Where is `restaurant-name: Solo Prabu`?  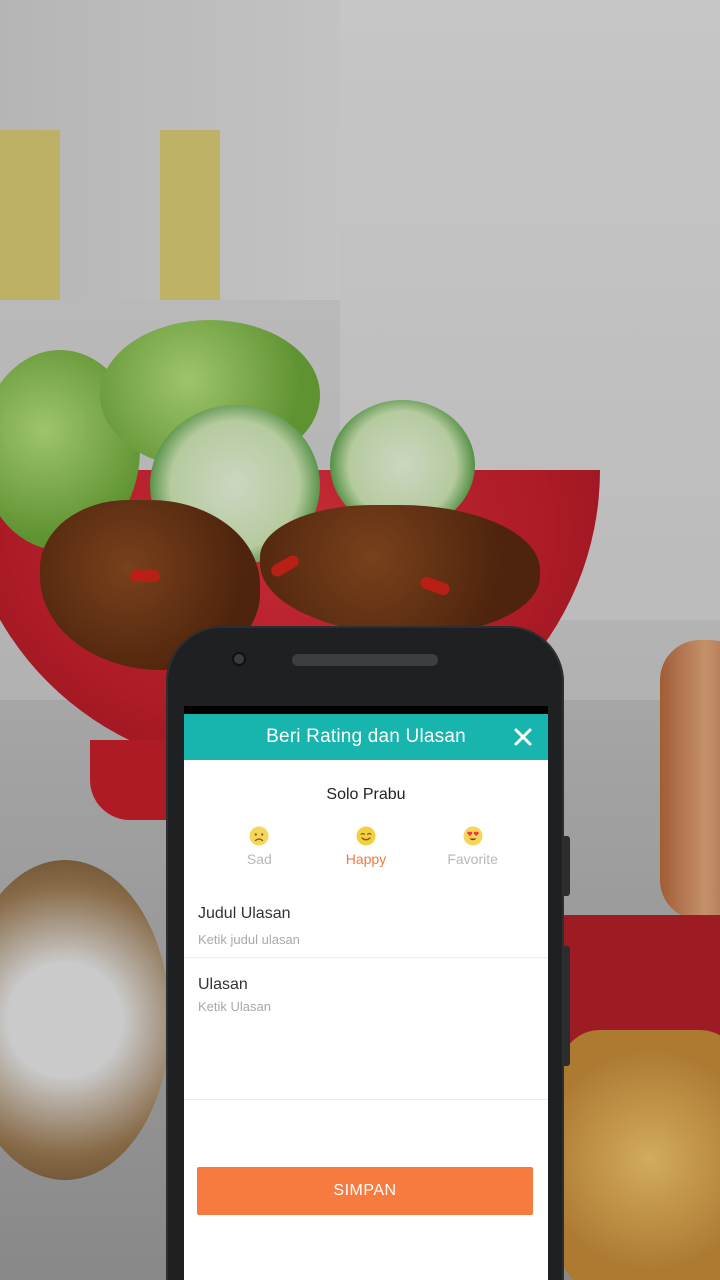
restaurant-name: Solo Prabu is located at coordinates (366, 794).